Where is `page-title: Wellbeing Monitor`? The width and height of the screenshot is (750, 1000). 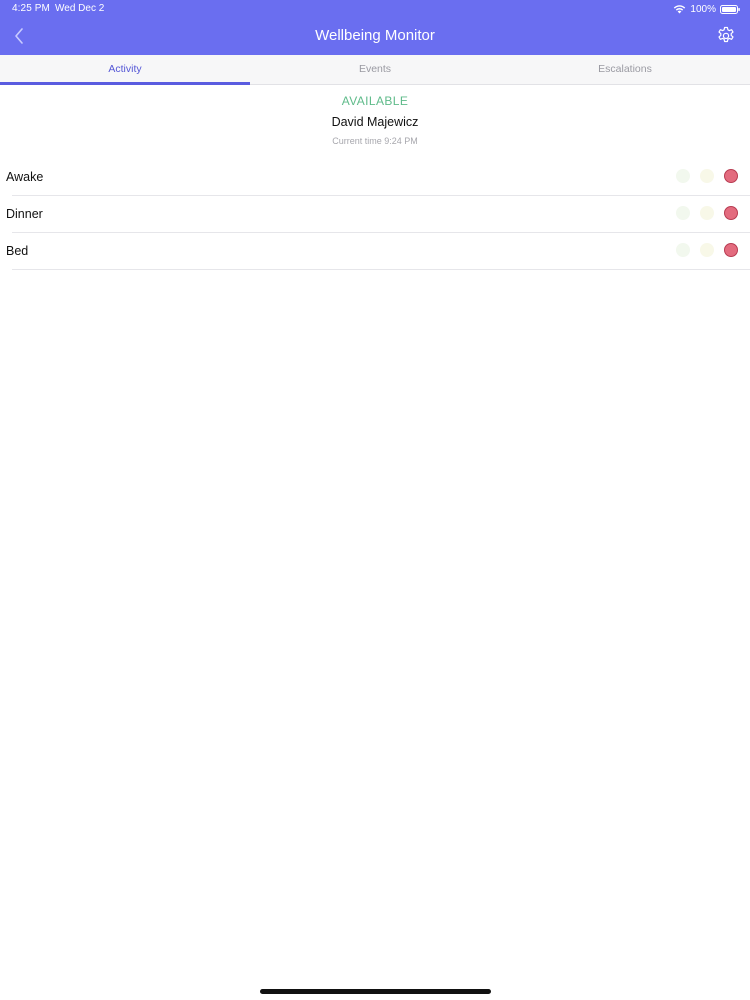
page-title: Wellbeing Monitor is located at coordinates (375, 35).